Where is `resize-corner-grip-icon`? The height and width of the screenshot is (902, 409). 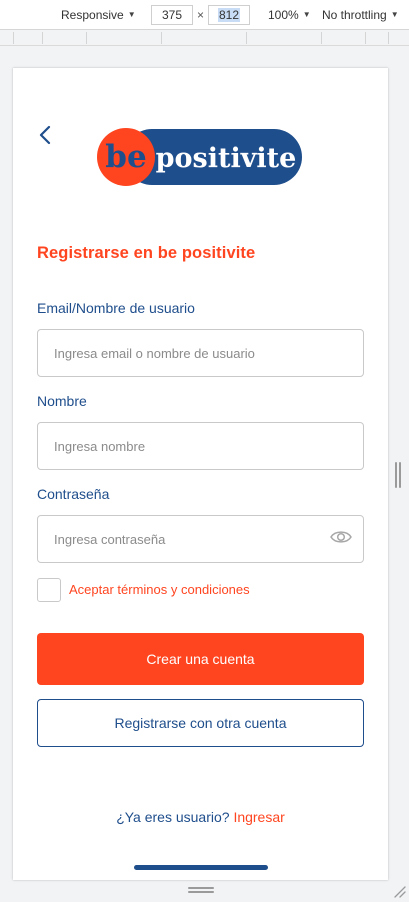 resize-corner-grip-icon is located at coordinates (399, 891).